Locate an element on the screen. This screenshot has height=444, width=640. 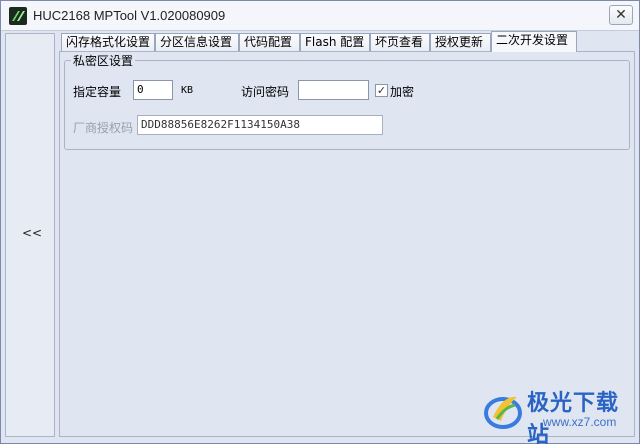
close-button: ✕ is located at coordinates (621, 15).